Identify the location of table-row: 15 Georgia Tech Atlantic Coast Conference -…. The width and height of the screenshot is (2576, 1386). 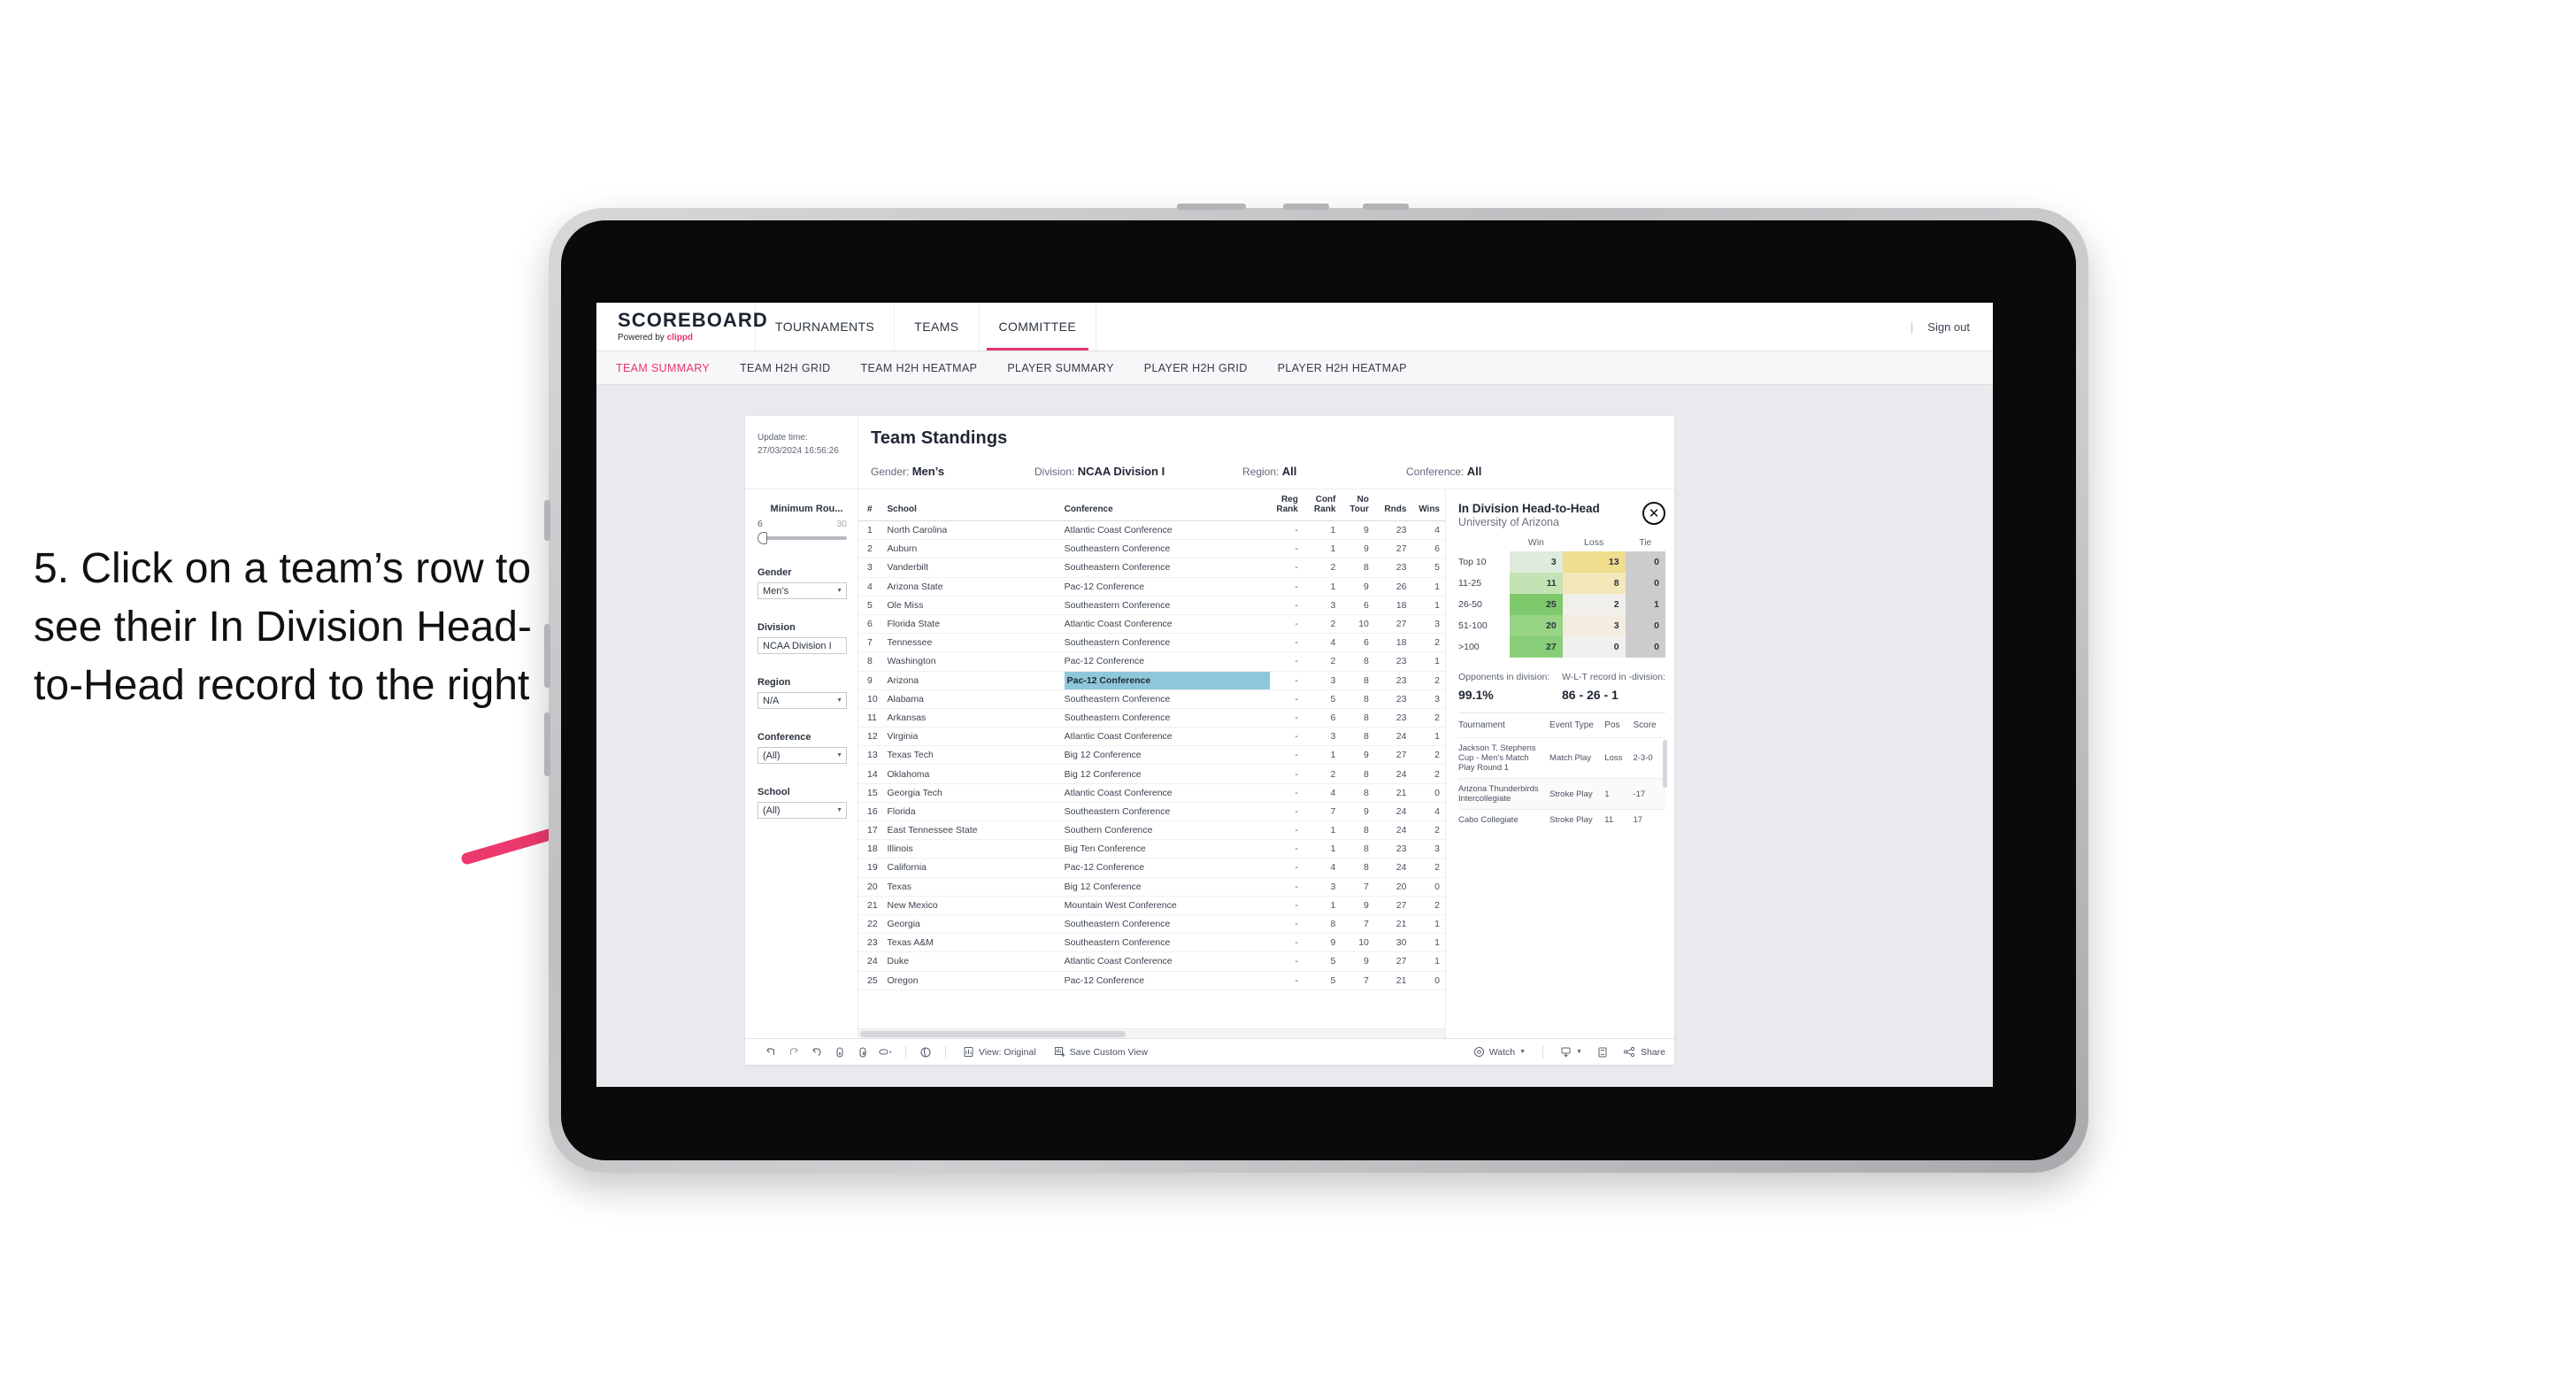
(1151, 793).